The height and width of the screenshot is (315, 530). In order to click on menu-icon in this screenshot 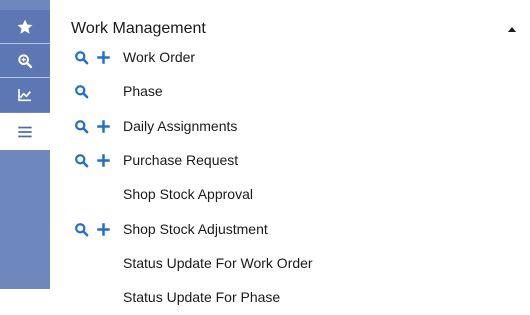, I will do `click(25, 131)`.